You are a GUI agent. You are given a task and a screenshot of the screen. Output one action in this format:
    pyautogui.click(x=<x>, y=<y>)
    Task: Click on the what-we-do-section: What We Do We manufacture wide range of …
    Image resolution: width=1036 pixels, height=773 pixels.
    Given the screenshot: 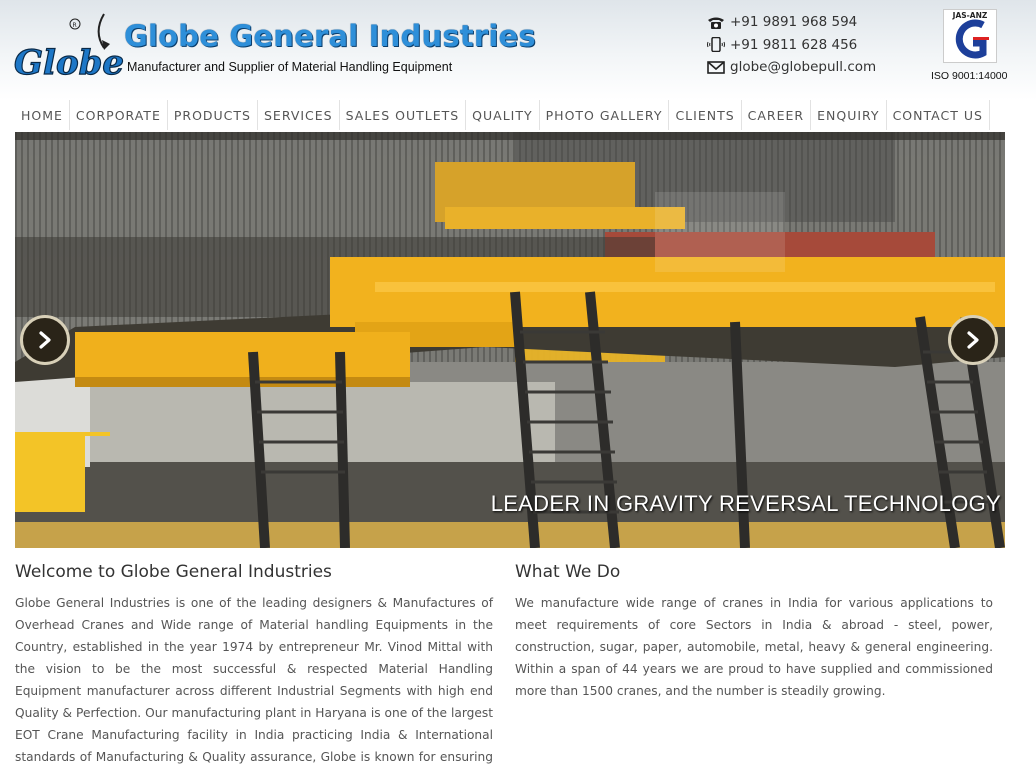 What is the action you would take?
    pyautogui.click(x=754, y=632)
    